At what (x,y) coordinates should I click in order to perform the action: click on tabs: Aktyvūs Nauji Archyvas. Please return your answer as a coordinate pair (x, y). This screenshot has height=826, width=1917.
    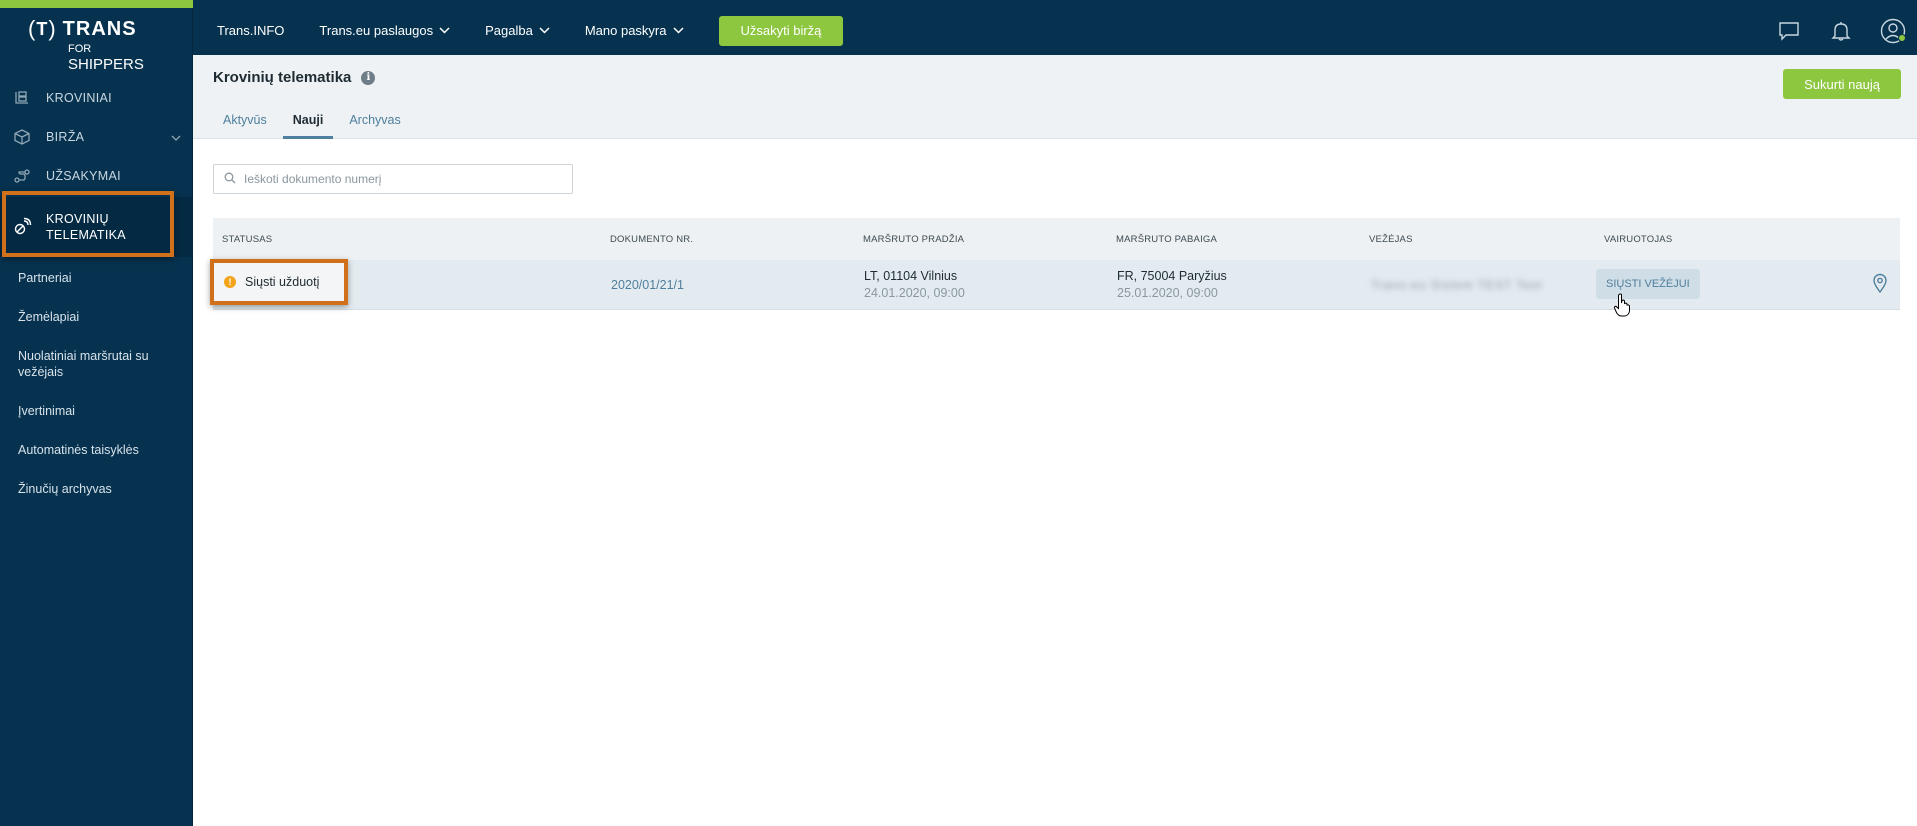
    Looking at the image, I should click on (315, 123).